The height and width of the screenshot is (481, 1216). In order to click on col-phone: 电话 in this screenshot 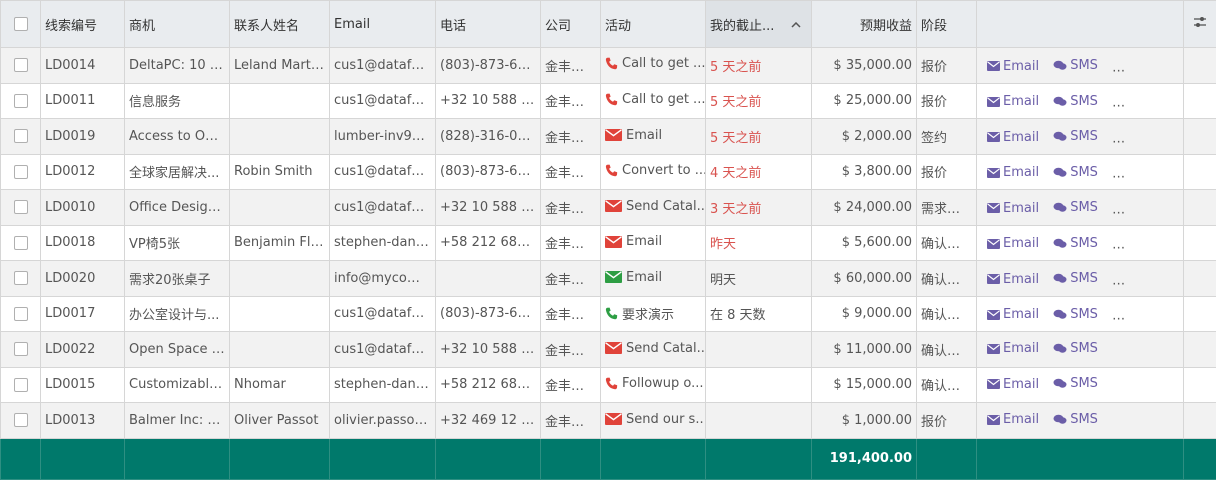, I will do `click(488, 24)`.